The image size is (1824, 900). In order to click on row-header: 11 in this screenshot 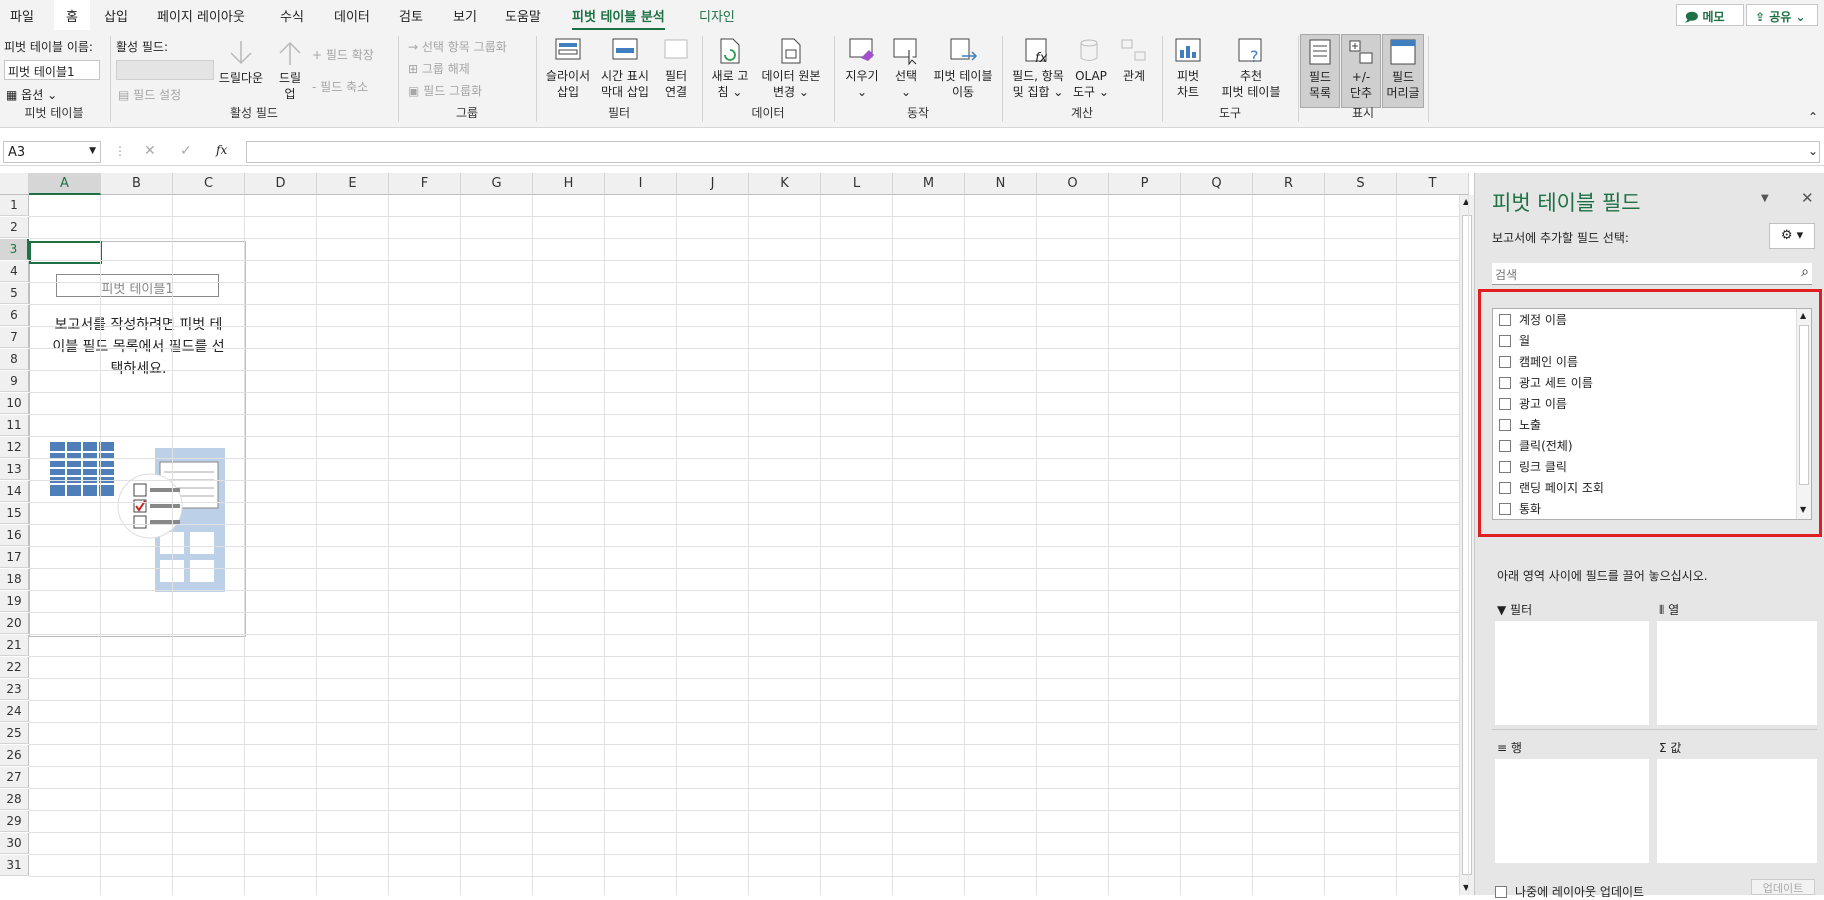, I will do `click(14, 425)`.